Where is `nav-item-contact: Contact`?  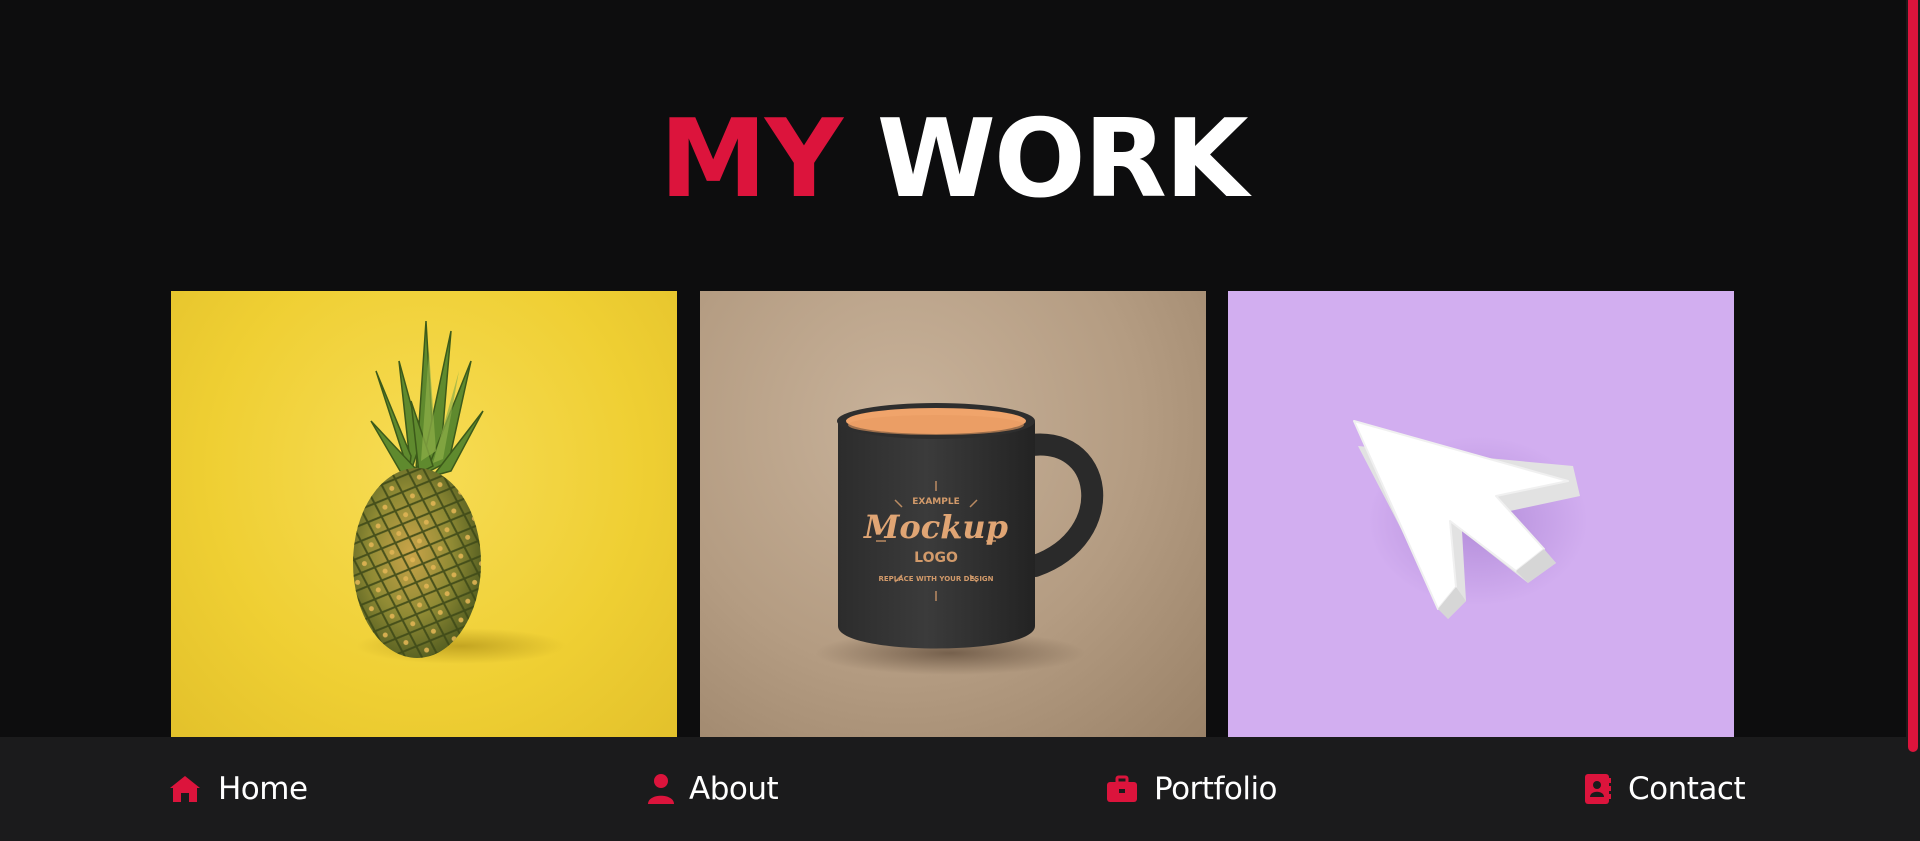
nav-item-contact: Contact is located at coordinates (1665, 789).